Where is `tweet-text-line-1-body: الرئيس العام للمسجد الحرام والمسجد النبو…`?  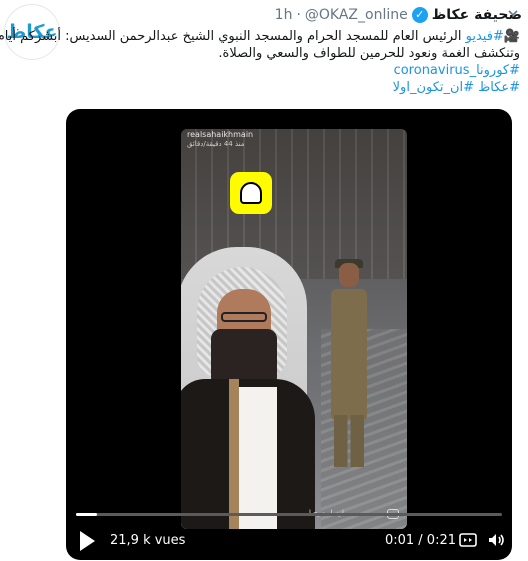
tweet-text-line-1-body: الرئيس العام للمسجد الحرام والمسجد النبو… is located at coordinates (233, 36).